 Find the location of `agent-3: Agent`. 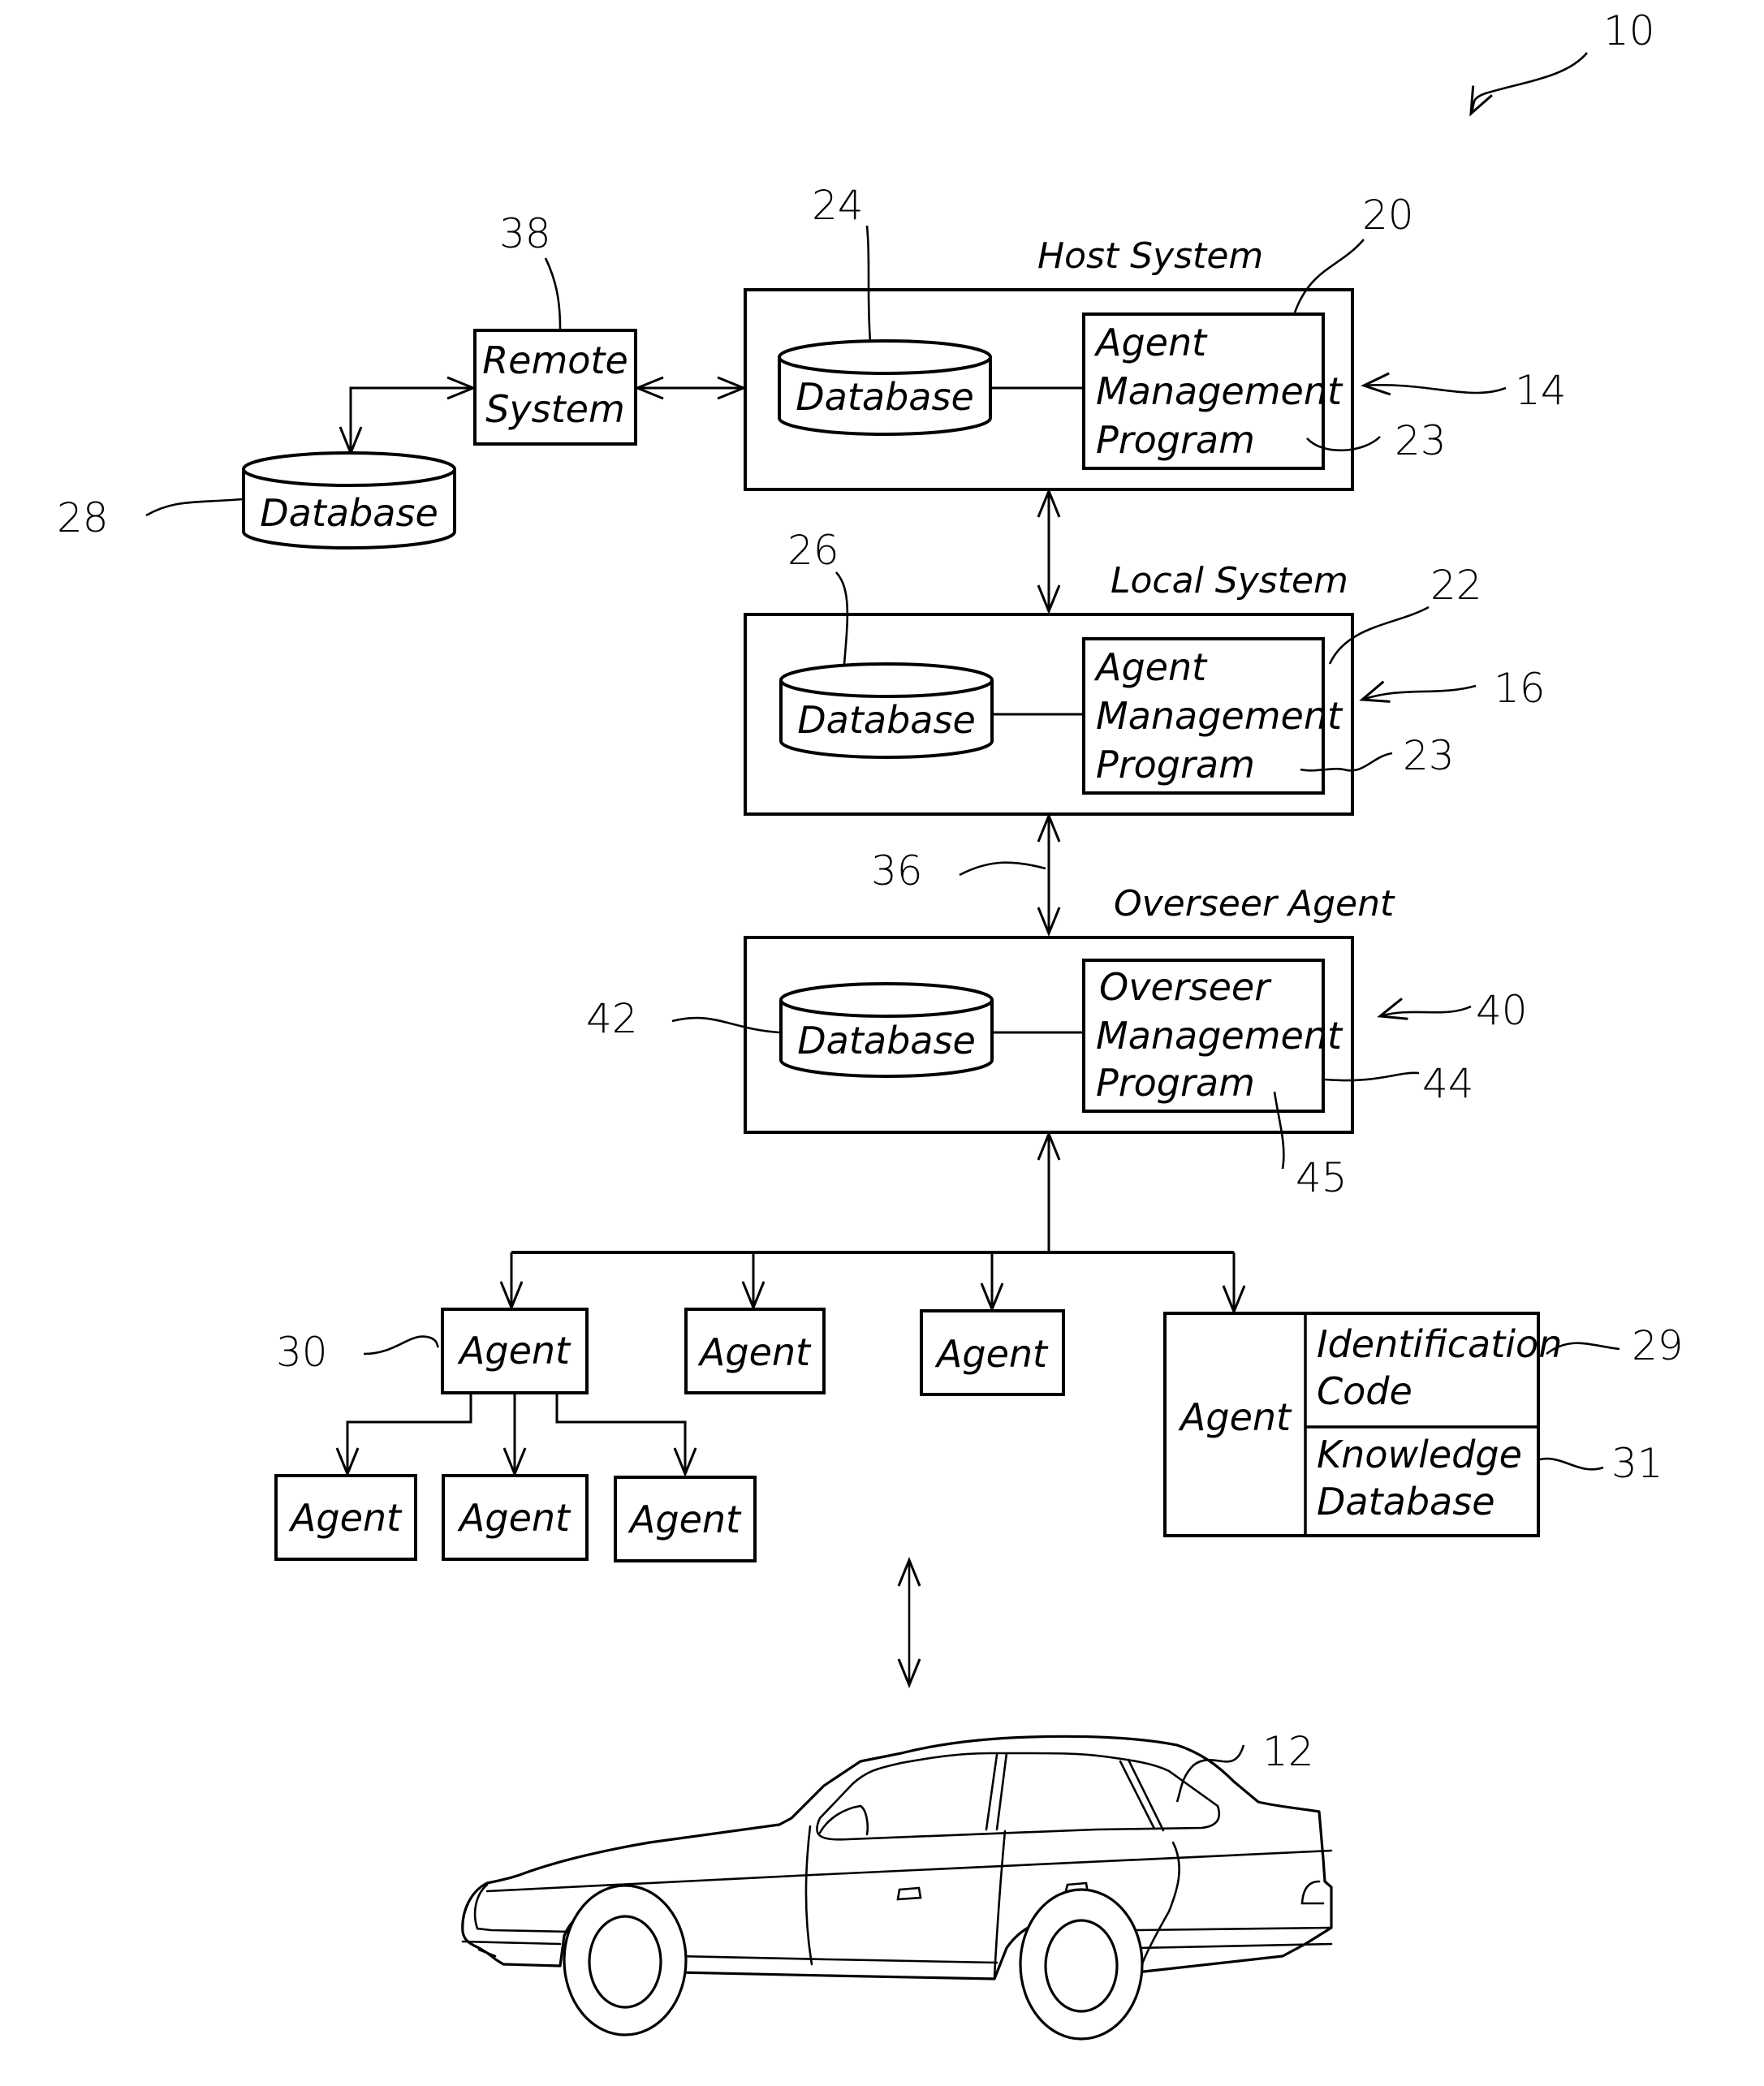

agent-3: Agent is located at coordinates (992, 1352).